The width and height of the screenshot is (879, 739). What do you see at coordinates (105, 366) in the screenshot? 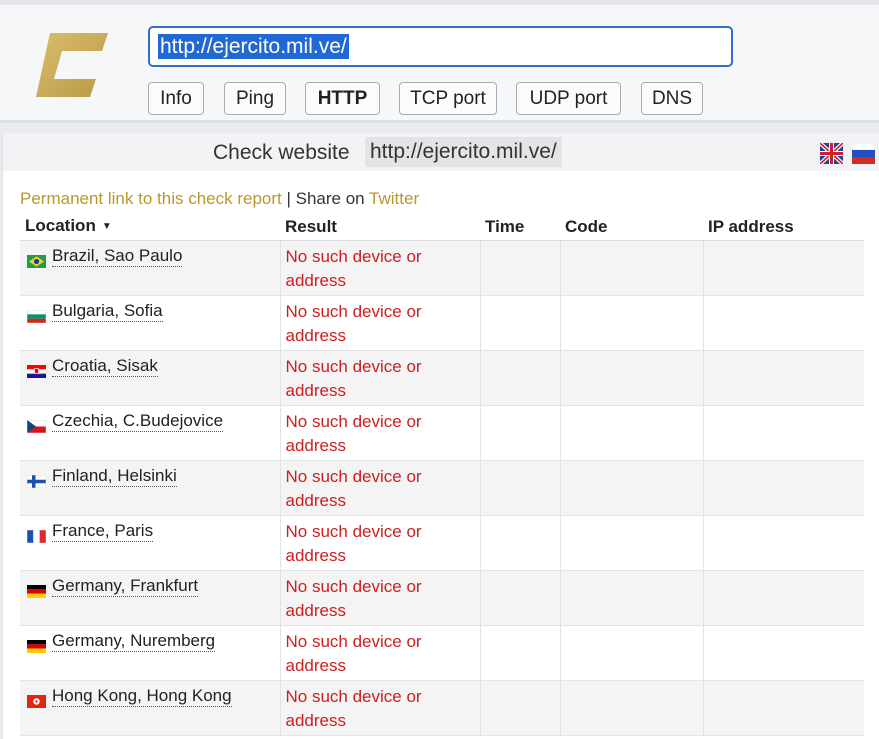
I see `location-name: Croatia, Sisak` at bounding box center [105, 366].